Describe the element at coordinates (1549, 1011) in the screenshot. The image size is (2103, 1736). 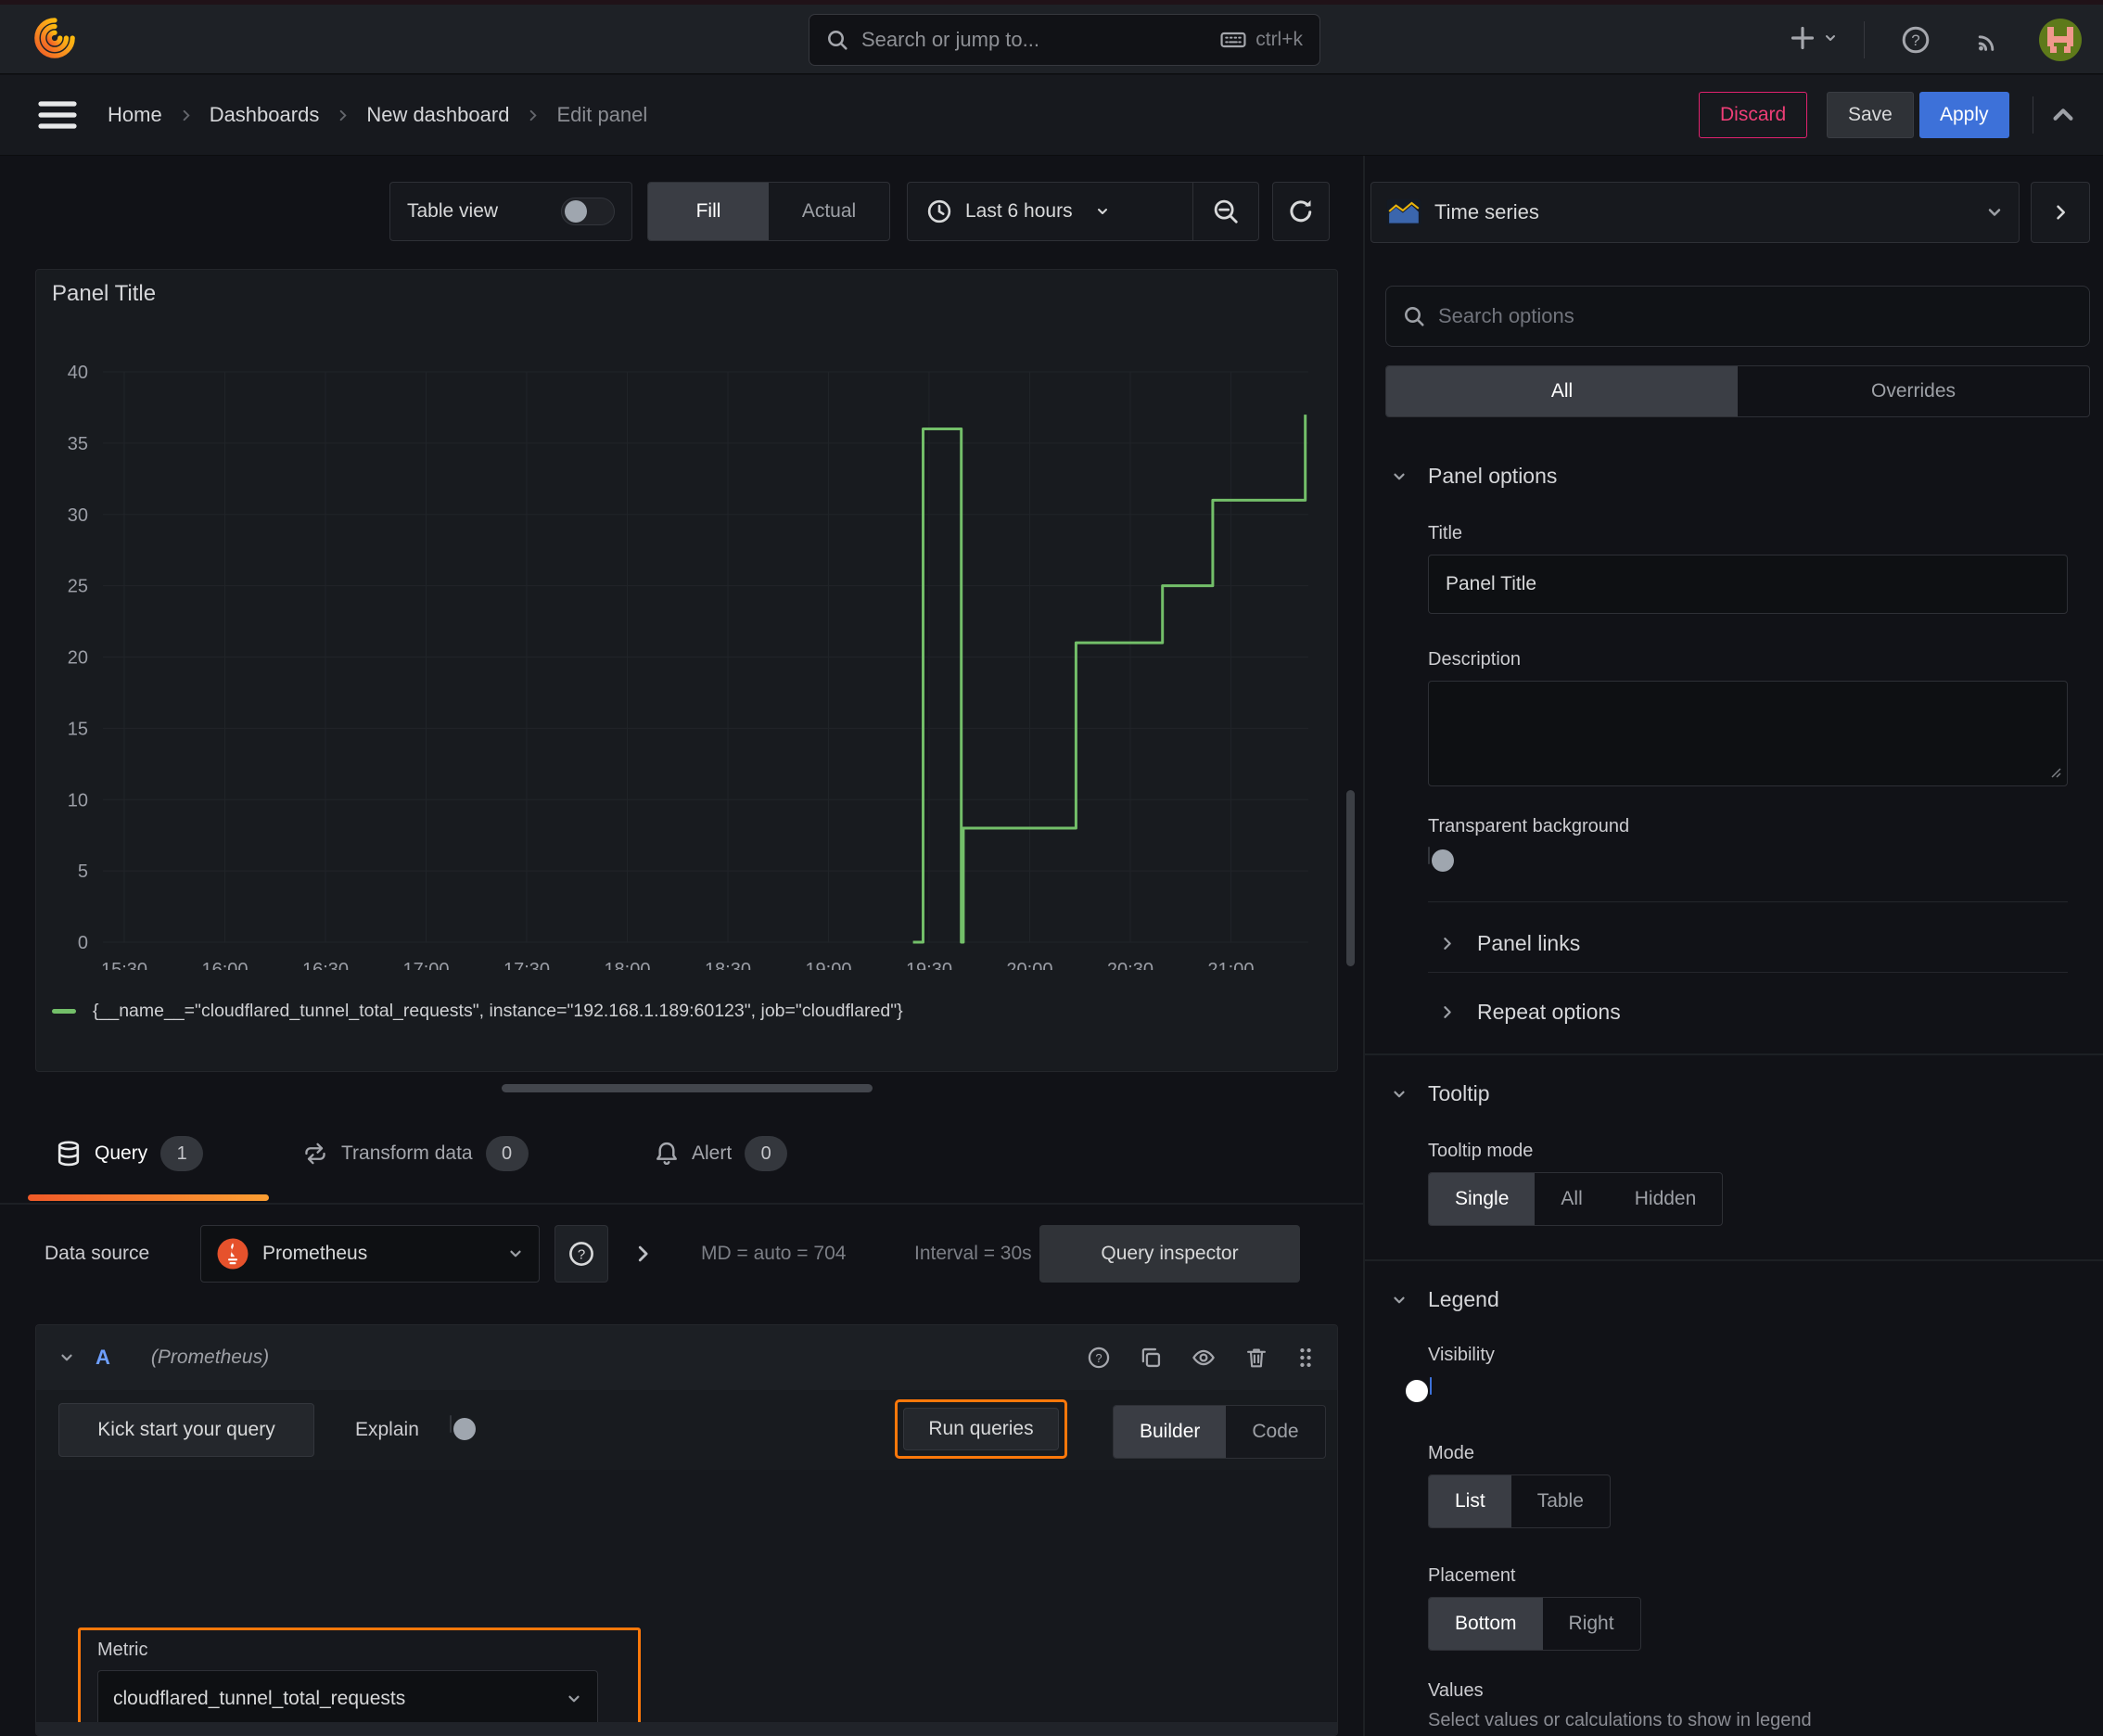
I see `repeat-options-heading: Repeat options` at that location.